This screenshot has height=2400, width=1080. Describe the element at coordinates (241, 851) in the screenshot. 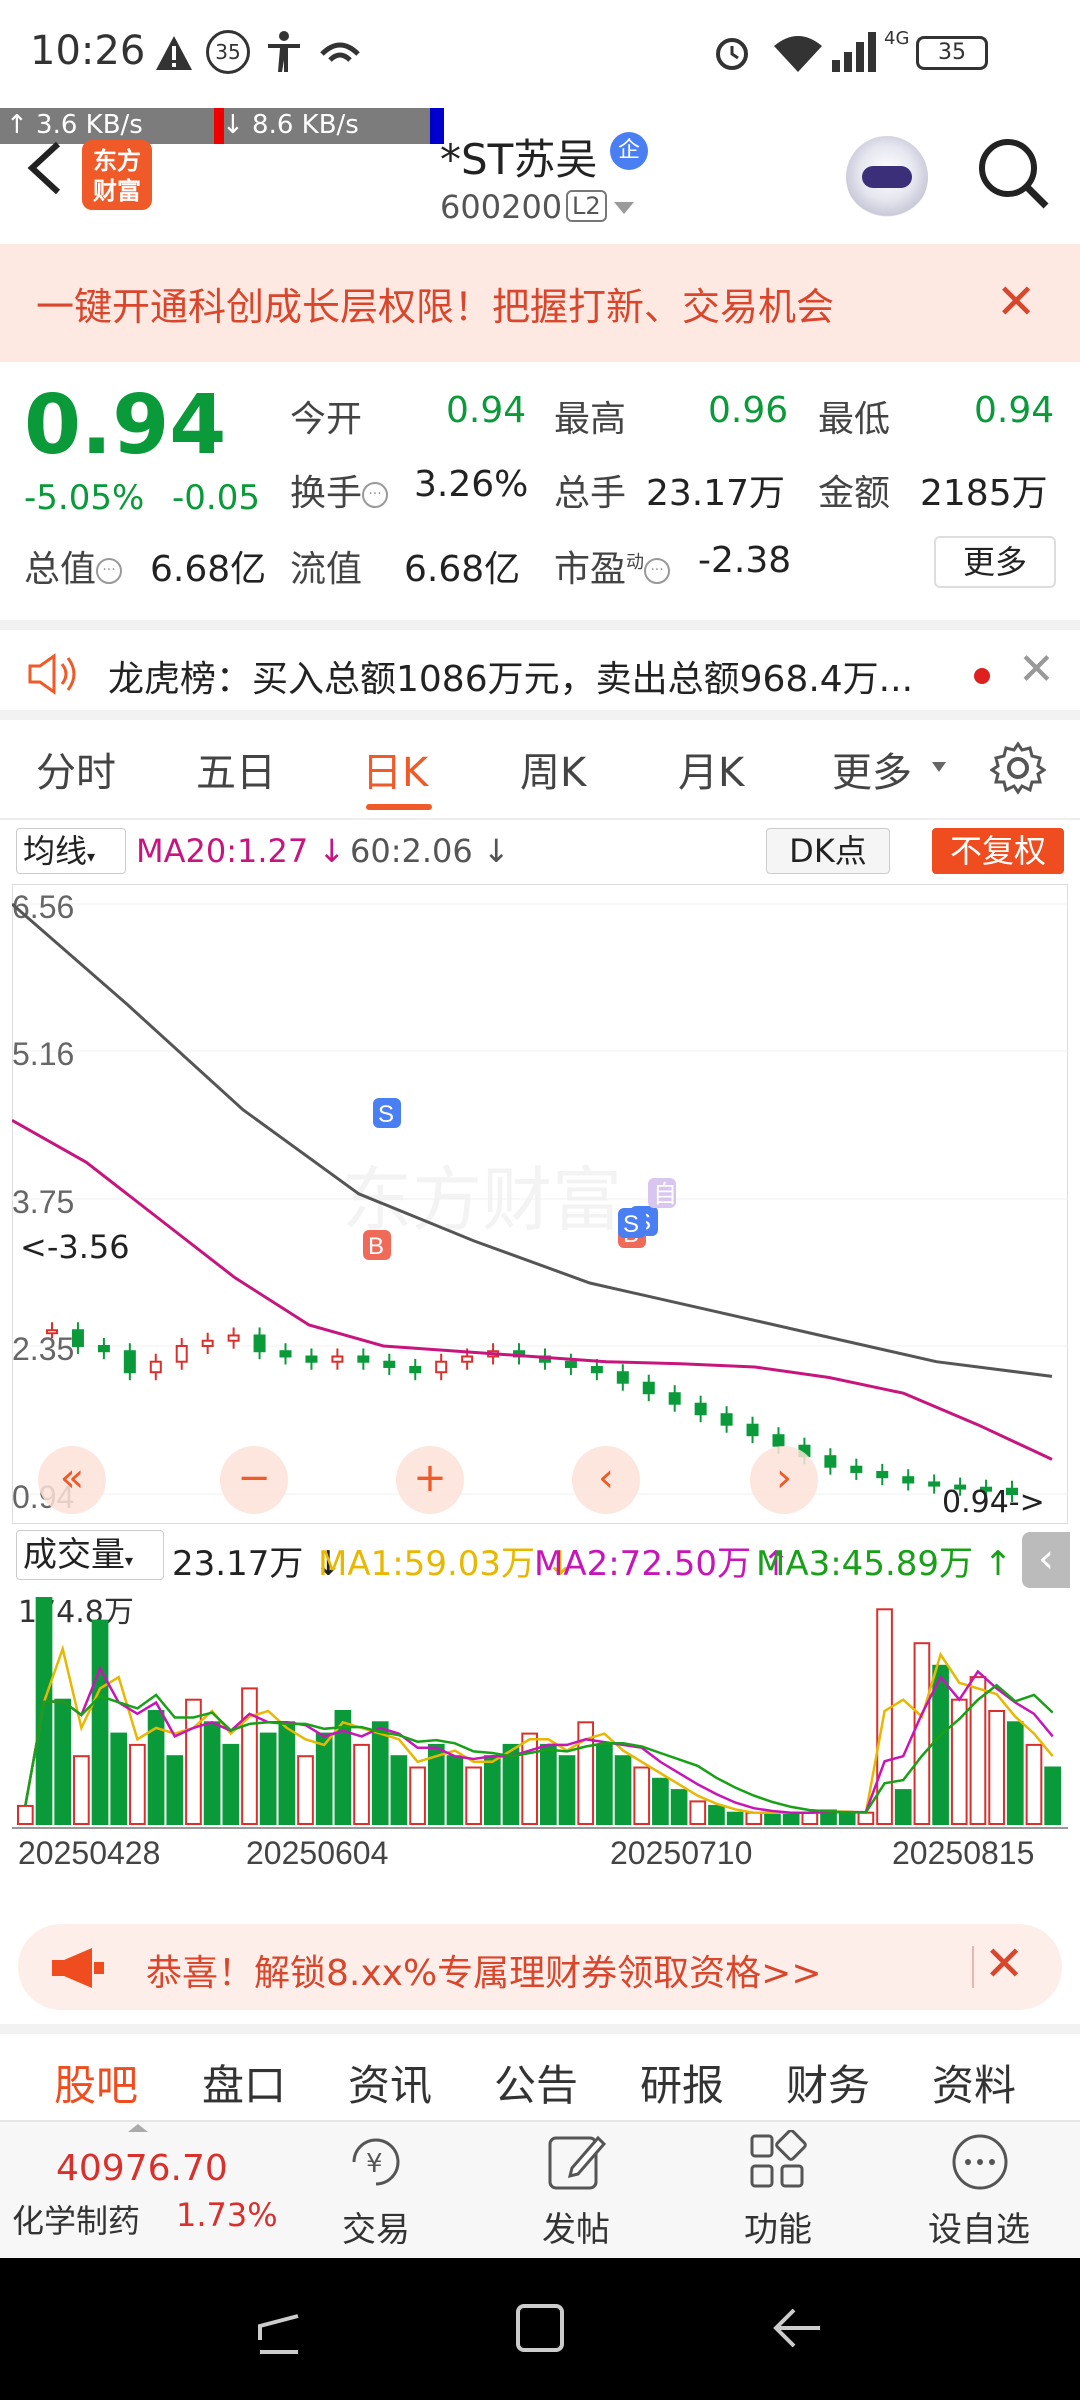

I see `ma20-value: MA20:1.27 ↓` at that location.